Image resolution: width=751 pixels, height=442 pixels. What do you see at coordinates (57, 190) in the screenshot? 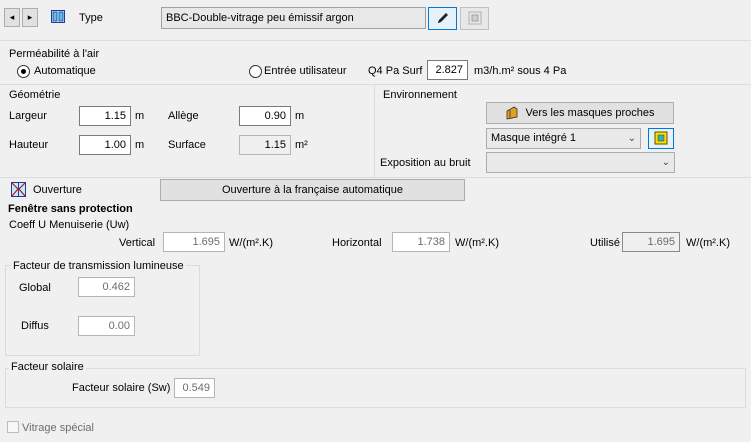
I see `opening-label: Ouverture` at bounding box center [57, 190].